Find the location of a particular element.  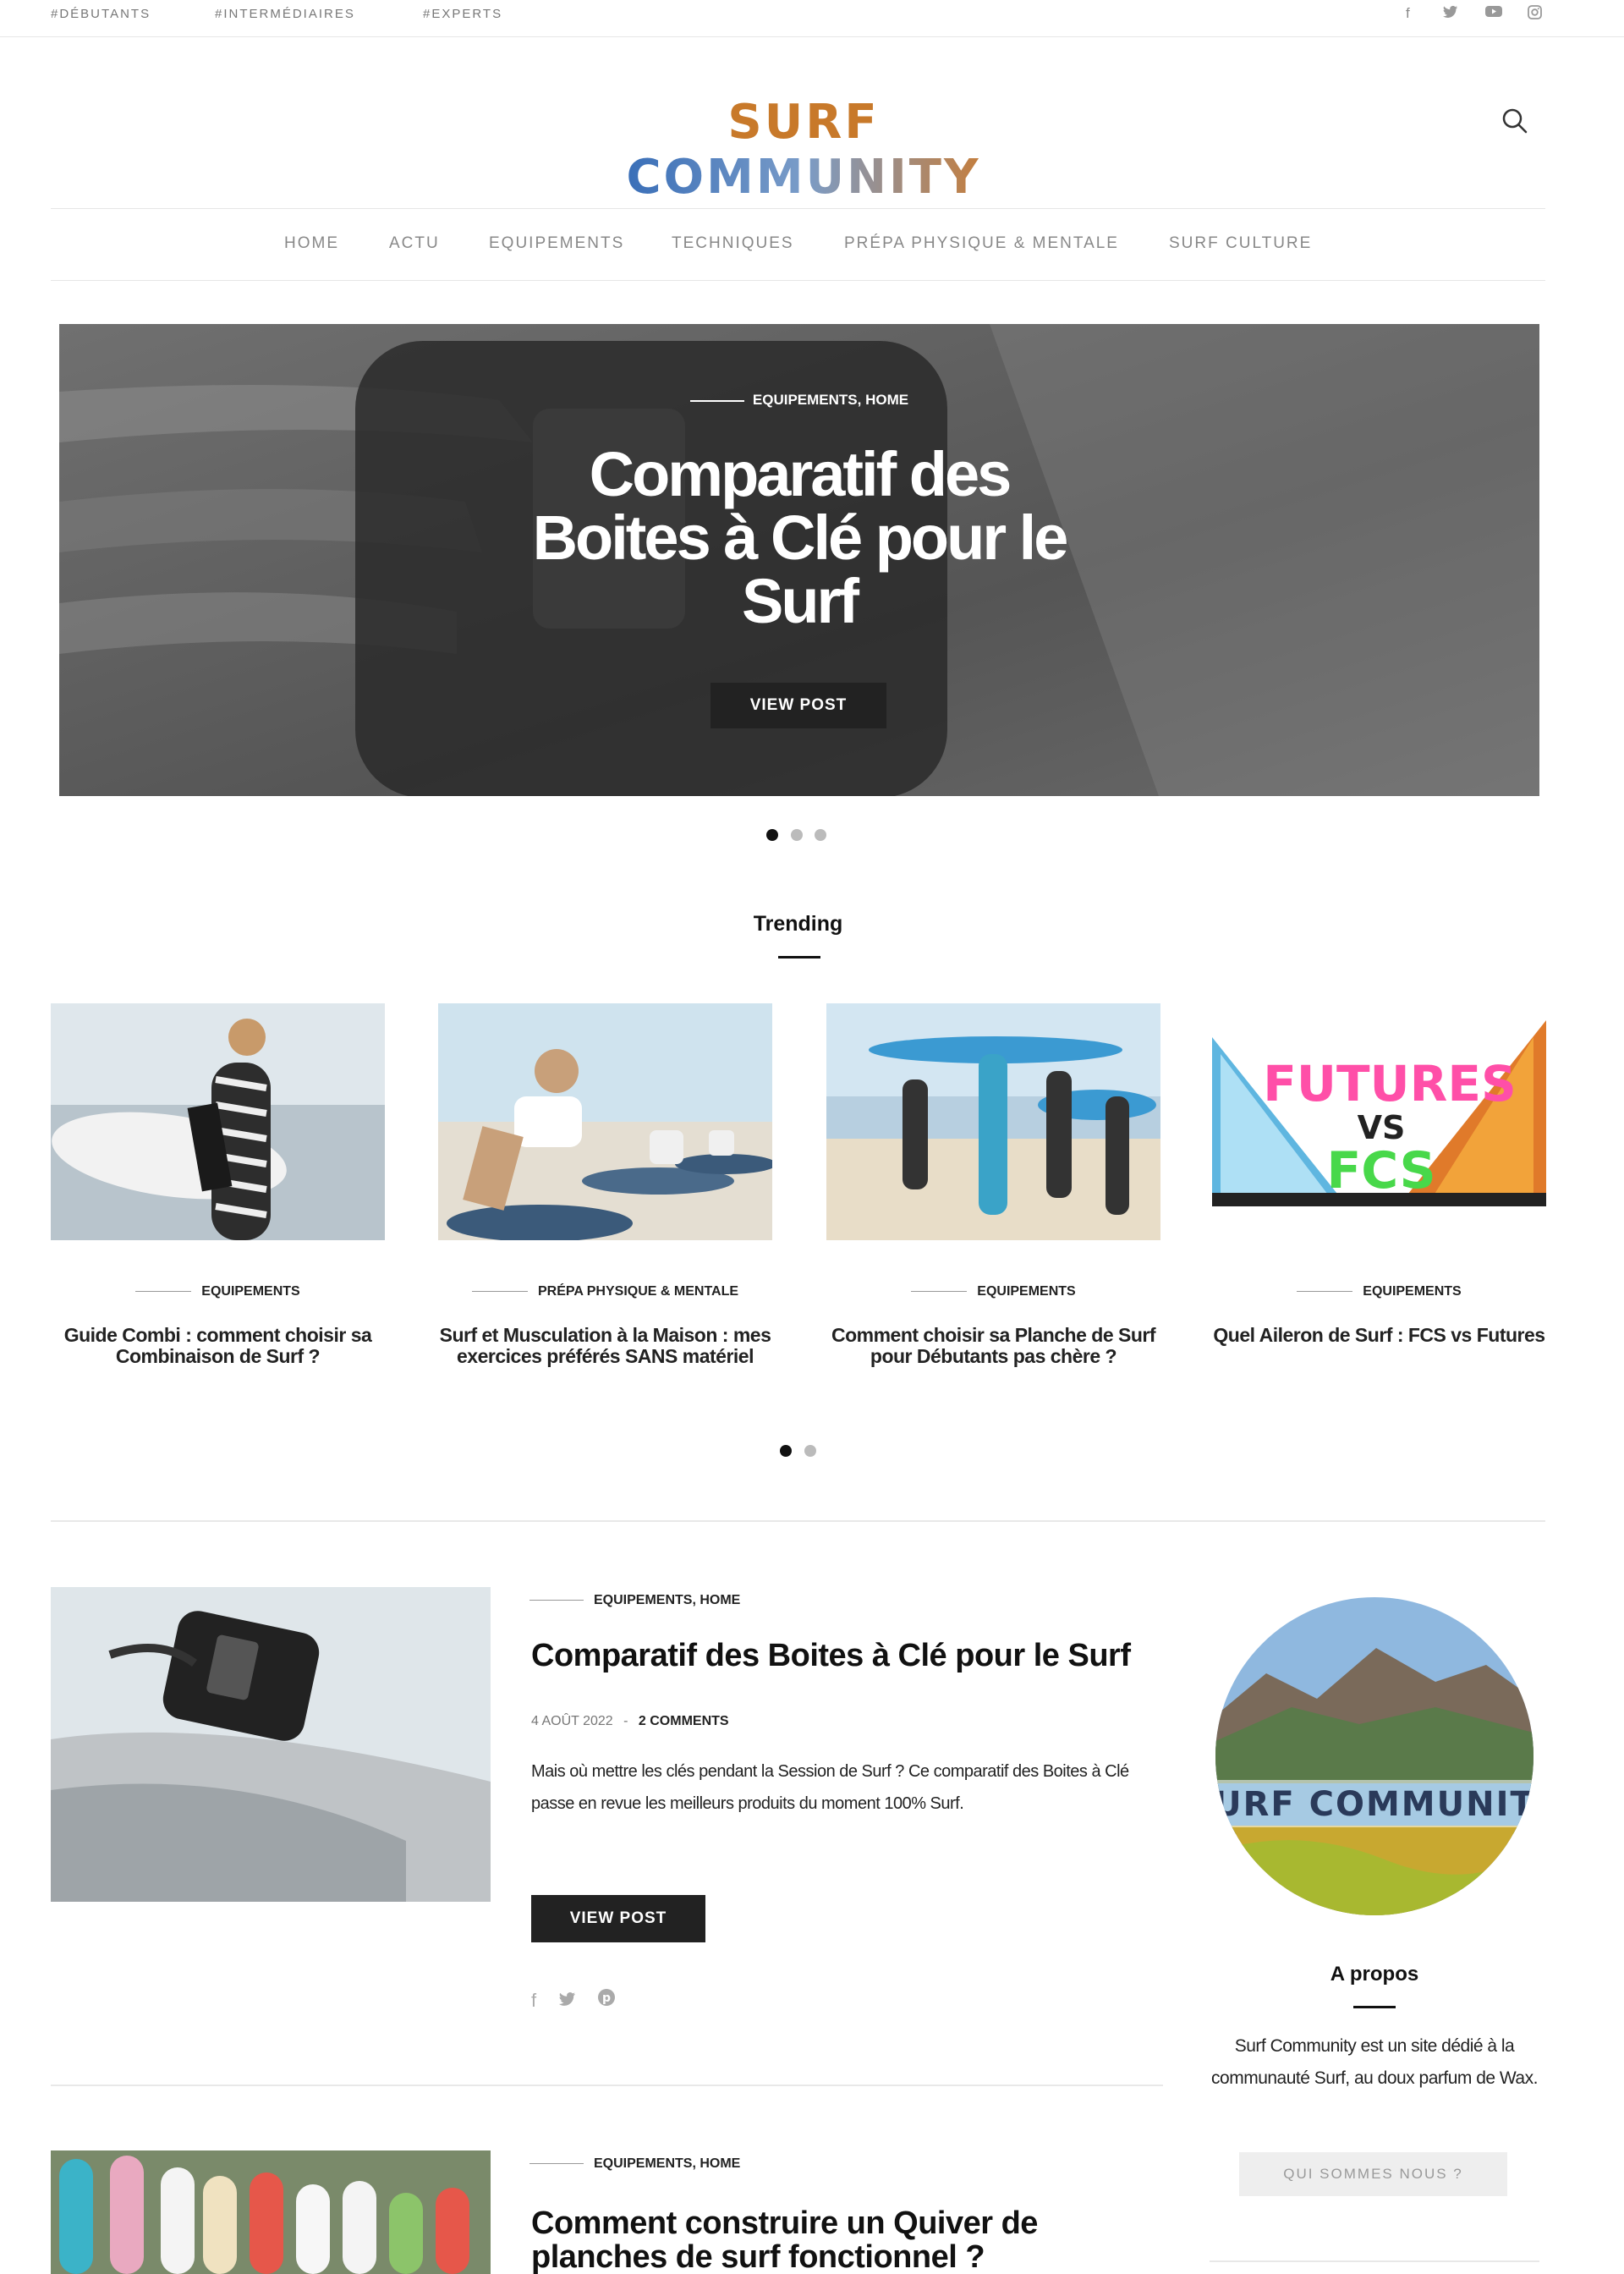

share-pinterest-icon: p is located at coordinates (607, 2000).